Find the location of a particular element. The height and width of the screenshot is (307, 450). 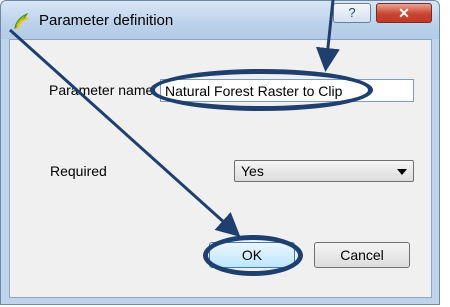

chevron-down-icon is located at coordinates (402, 172).